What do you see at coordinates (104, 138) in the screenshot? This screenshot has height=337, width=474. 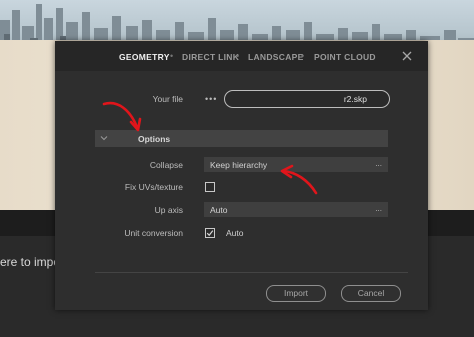 I see `chevron-down-icon` at bounding box center [104, 138].